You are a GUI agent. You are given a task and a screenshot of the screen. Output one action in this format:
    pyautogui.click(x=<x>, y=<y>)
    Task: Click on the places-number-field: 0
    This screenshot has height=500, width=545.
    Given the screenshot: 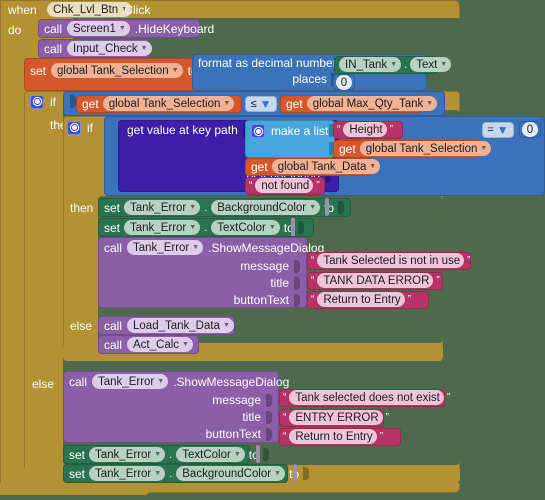 What is the action you would take?
    pyautogui.click(x=344, y=82)
    